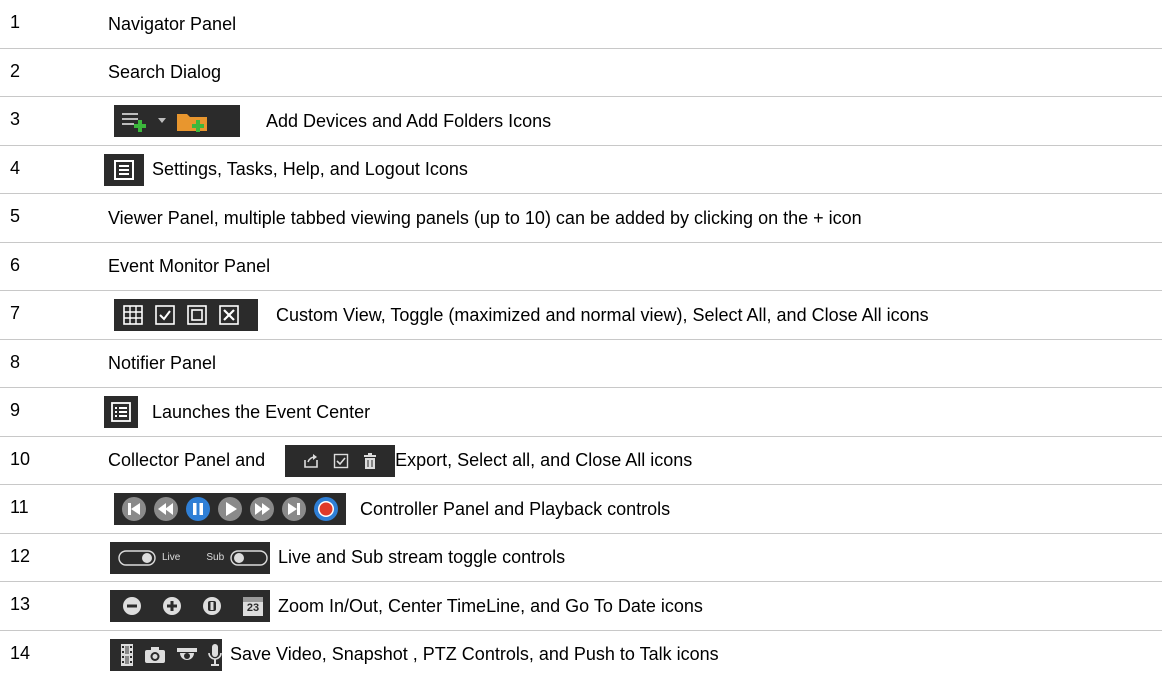 Image resolution: width=1162 pixels, height=683 pixels. What do you see at coordinates (137, 557) in the screenshot?
I see `live-toggle-icon` at bounding box center [137, 557].